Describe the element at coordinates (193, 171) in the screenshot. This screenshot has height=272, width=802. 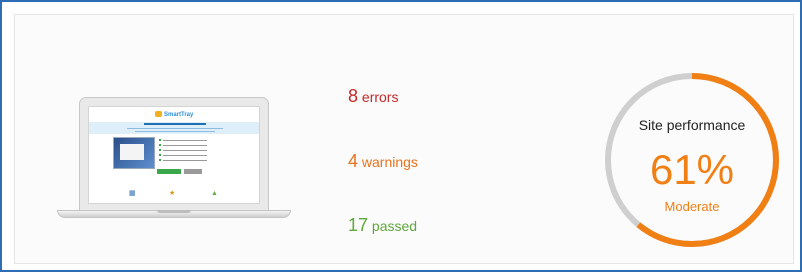
I see `site-secondary-button` at that location.